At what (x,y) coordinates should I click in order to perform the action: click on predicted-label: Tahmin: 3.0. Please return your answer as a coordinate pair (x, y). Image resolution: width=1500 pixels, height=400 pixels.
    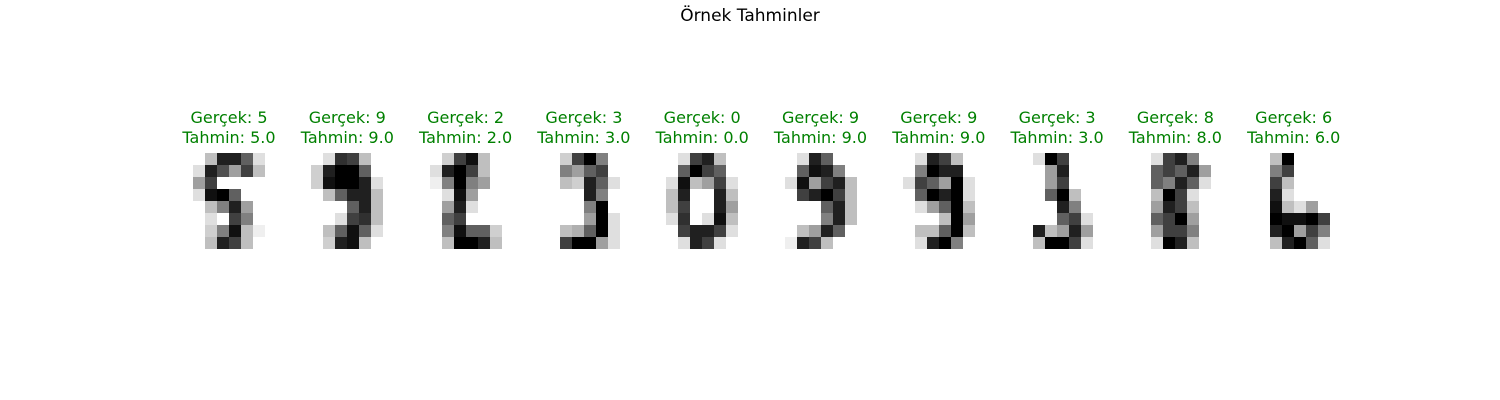
    Looking at the image, I should click on (1057, 137).